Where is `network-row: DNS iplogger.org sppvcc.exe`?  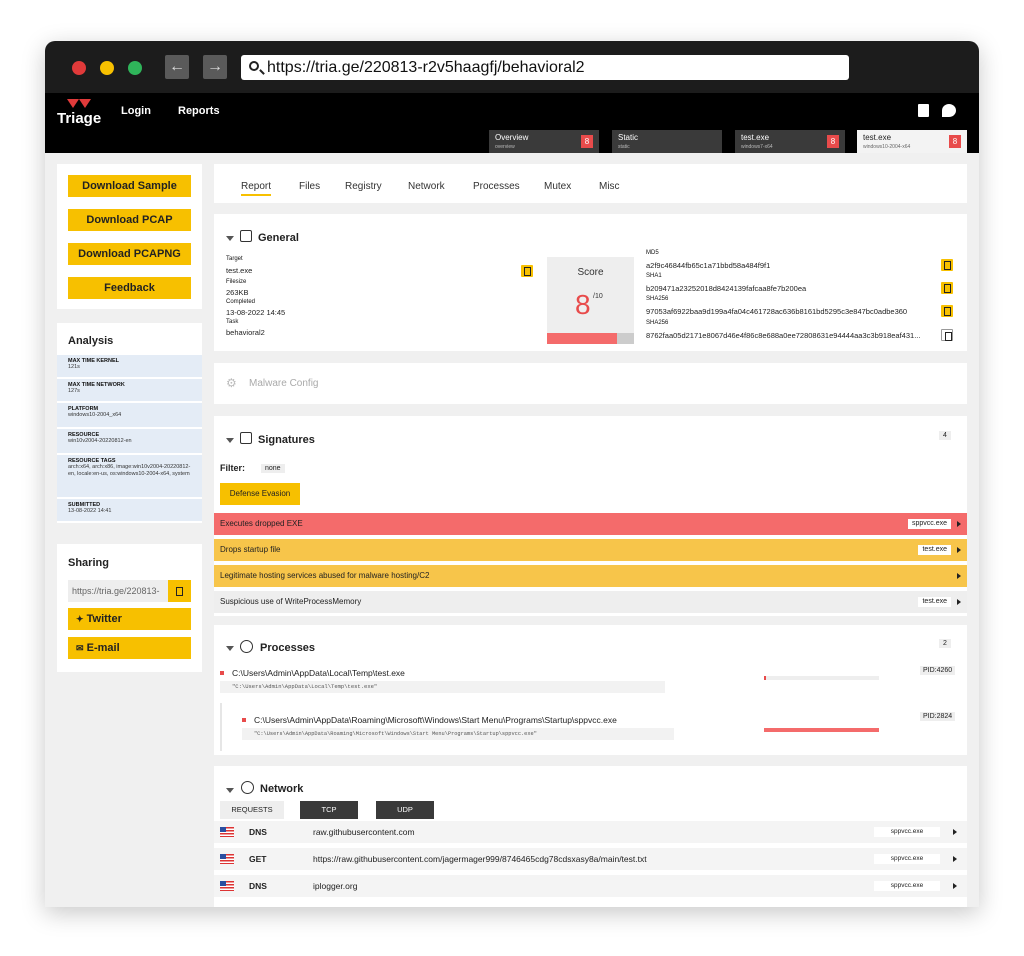
network-row: DNS iplogger.org sppvcc.exe is located at coordinates (590, 886).